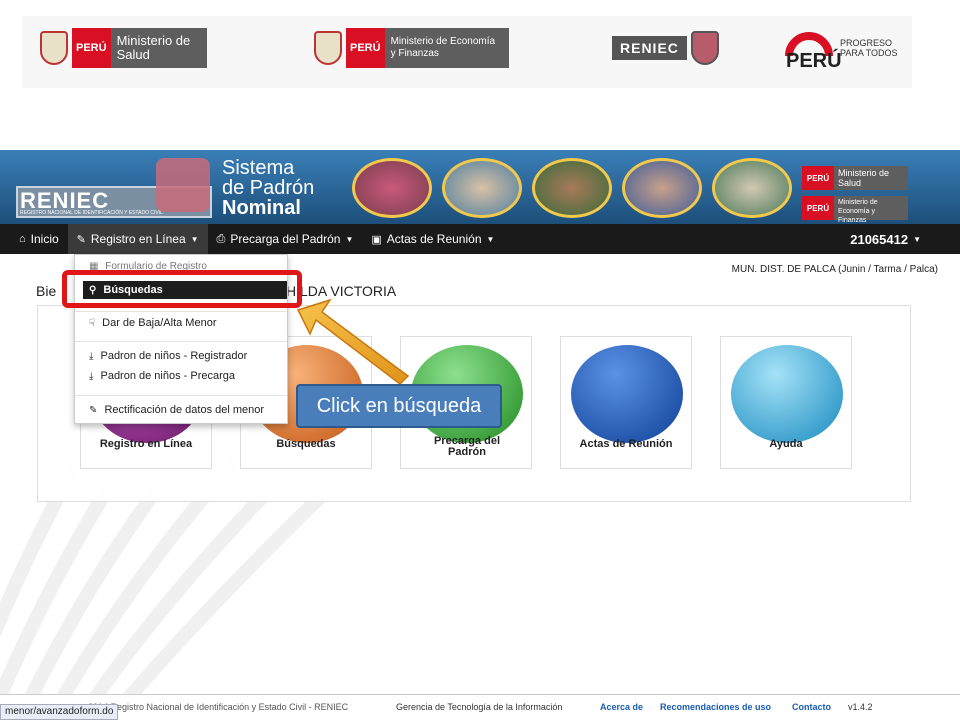  Describe the element at coordinates (626, 444) in the screenshot. I see `tile-label: Actas de Reunión` at that location.